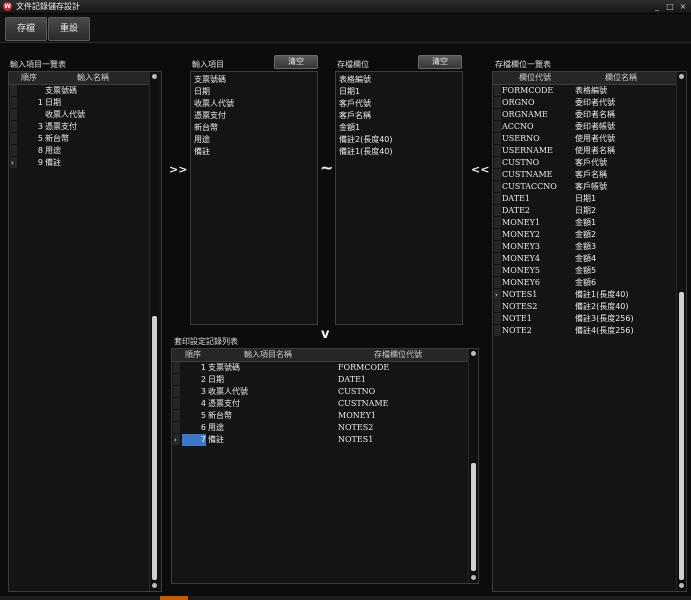  I want to click on list-item: 備註2(長度40), so click(366, 140).